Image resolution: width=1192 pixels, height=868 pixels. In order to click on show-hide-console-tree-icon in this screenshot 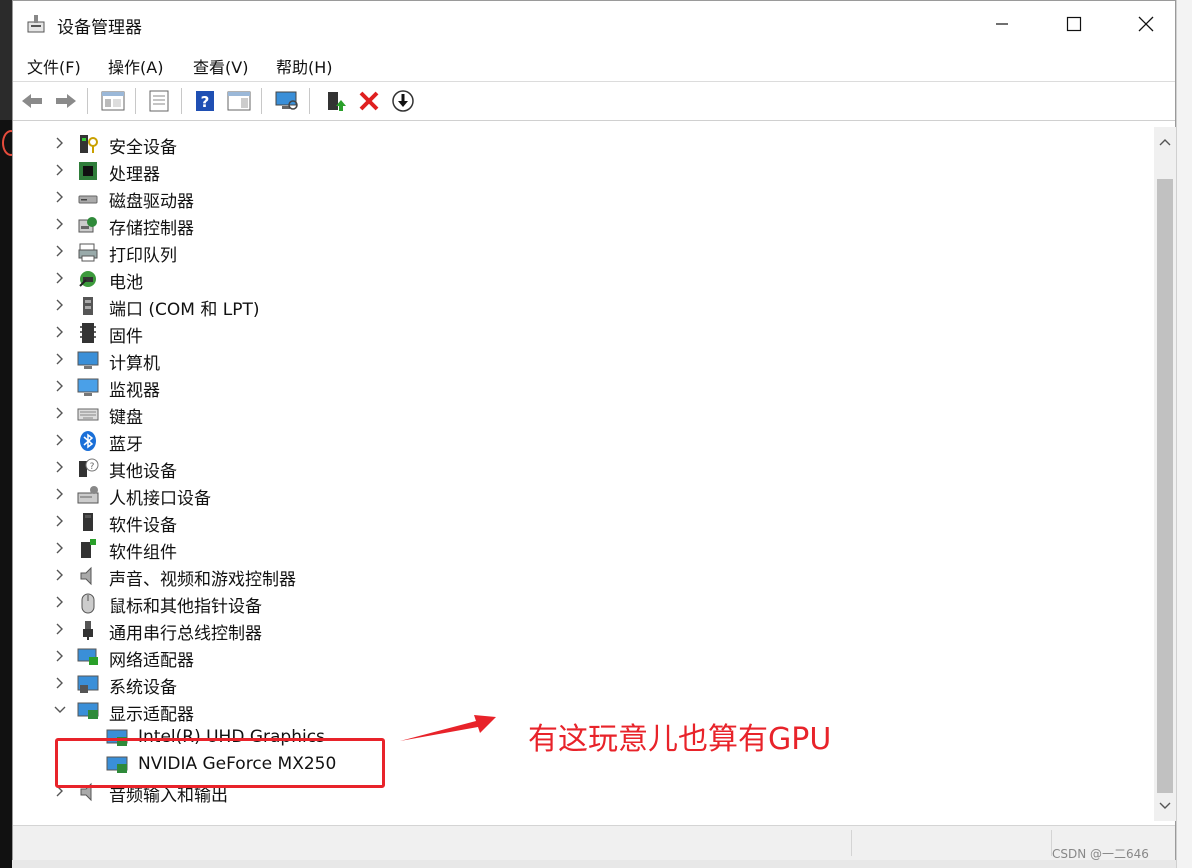, I will do `click(113, 101)`.